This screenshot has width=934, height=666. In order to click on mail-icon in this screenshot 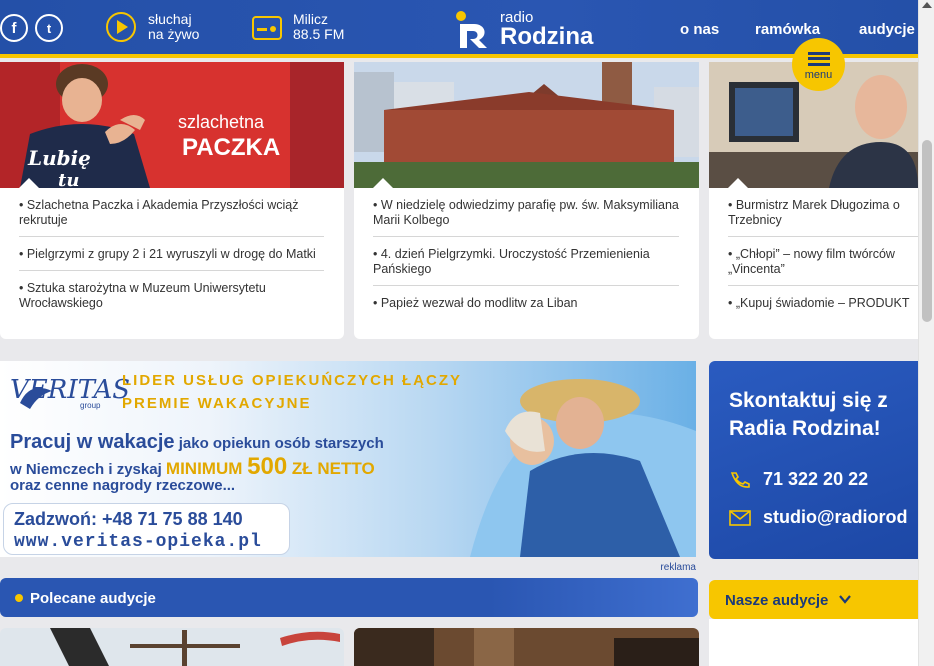, I will do `click(740, 518)`.